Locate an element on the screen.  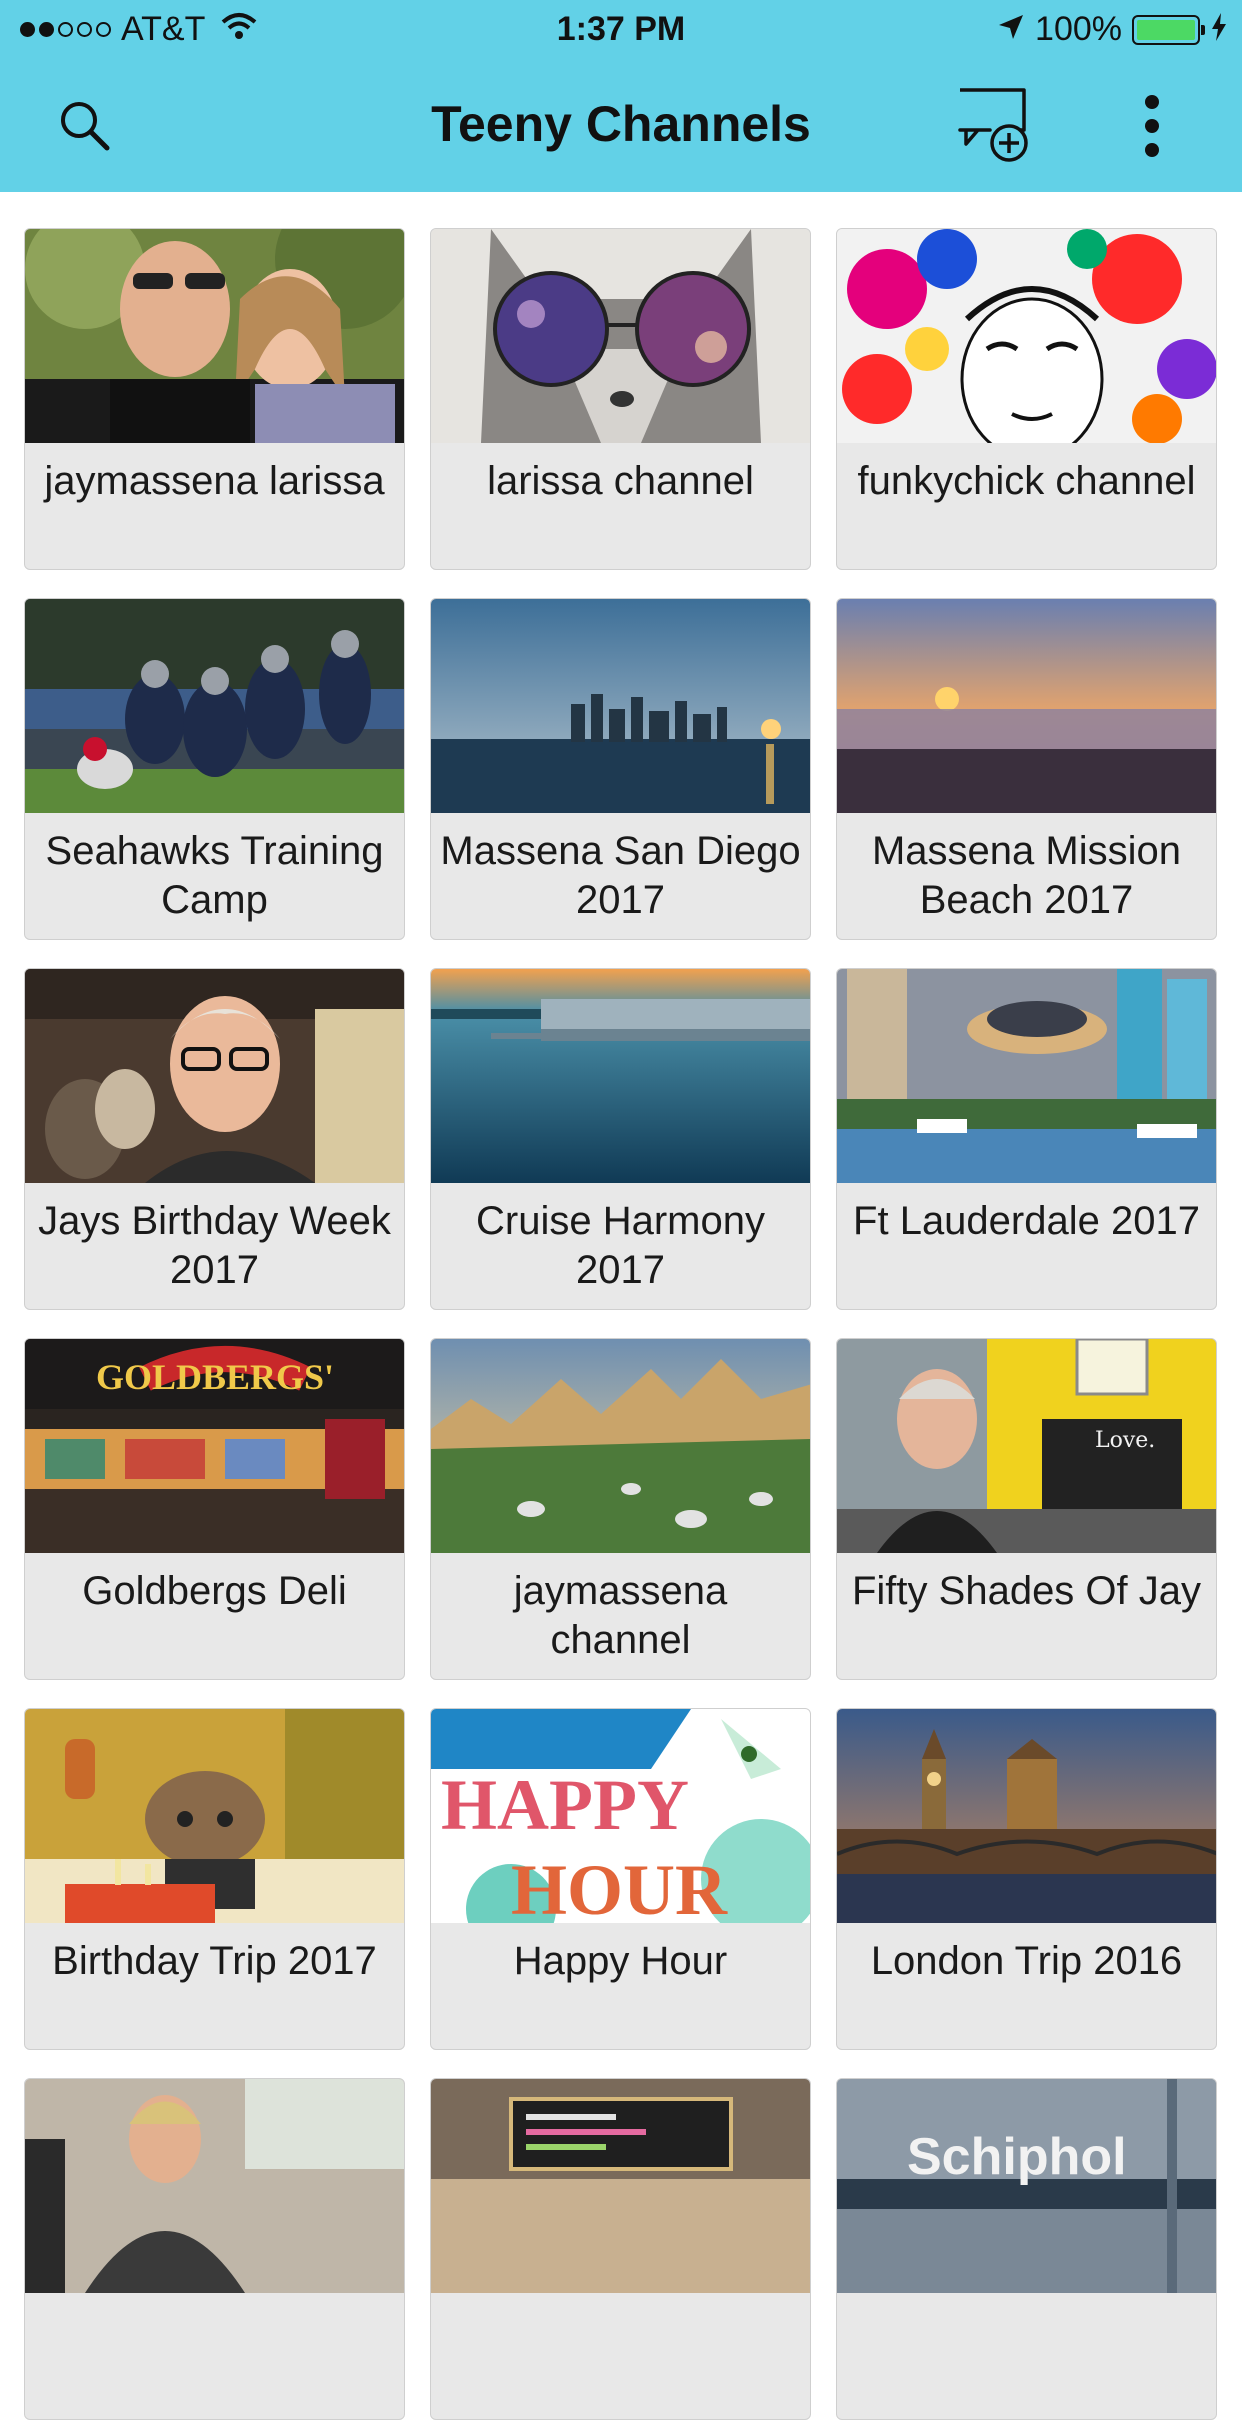
app-header: AT&T 1:37 PM 100% Teeny Channels is located at coordinates (621, 96).